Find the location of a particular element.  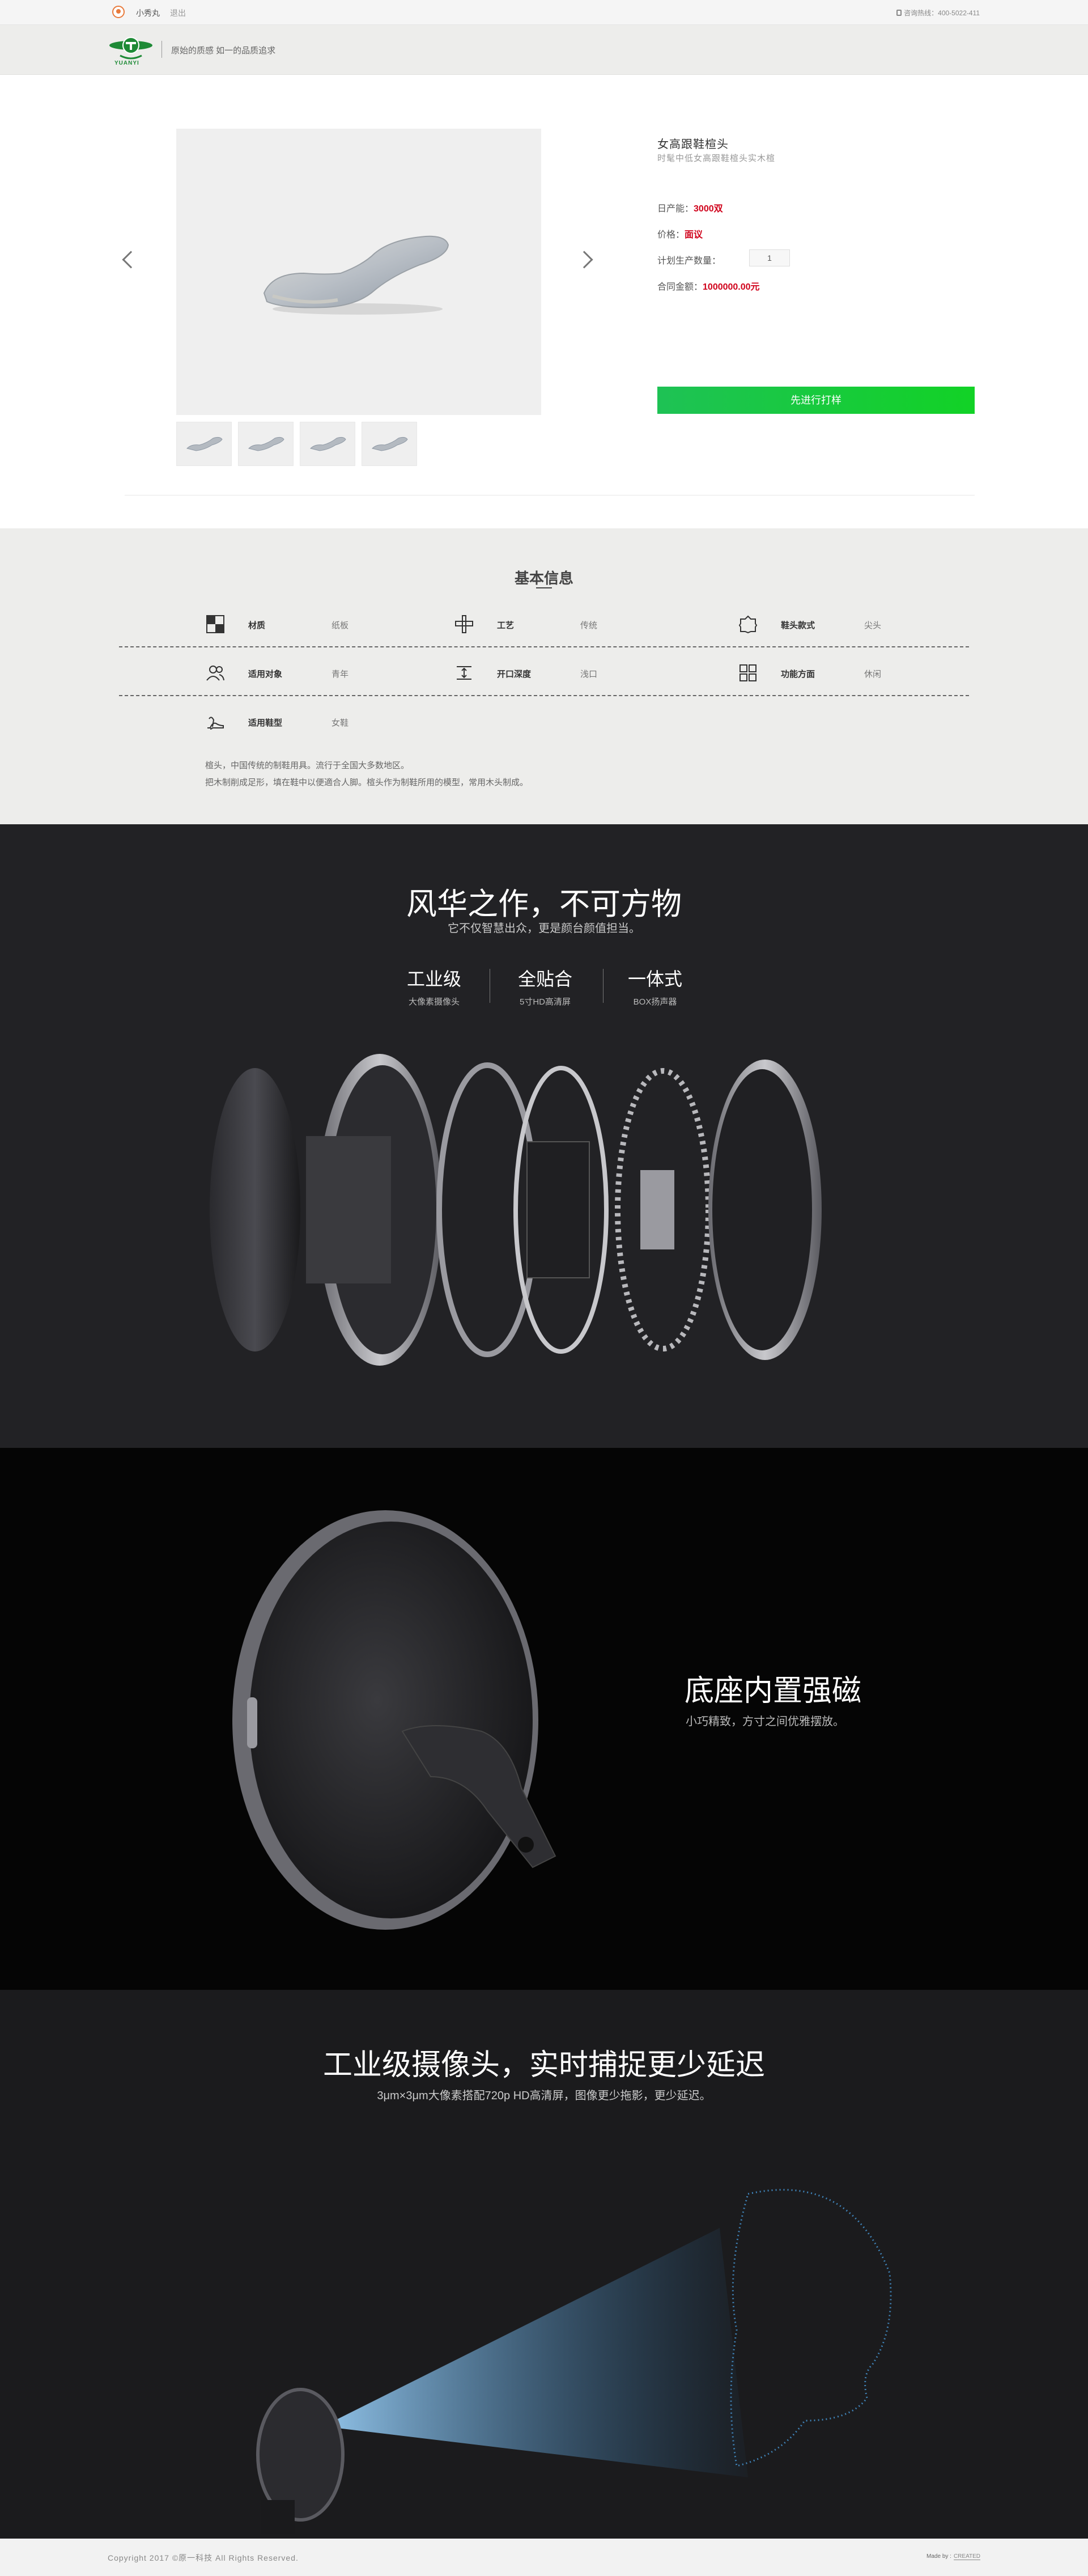

section-subtitle: 3μm×3μm大像素搭配720p HD高清屏，图像更少拖影，更少延迟。 is located at coordinates (544, 2096).